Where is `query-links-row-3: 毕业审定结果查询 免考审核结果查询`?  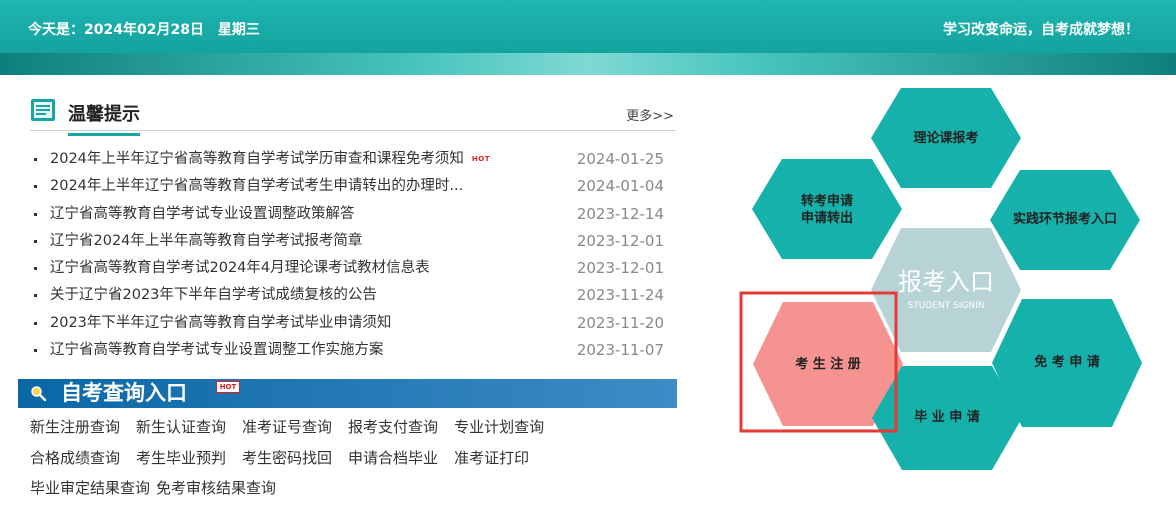
query-links-row-3: 毕业审定结果查询 免考审核结果查询 is located at coordinates (161, 487).